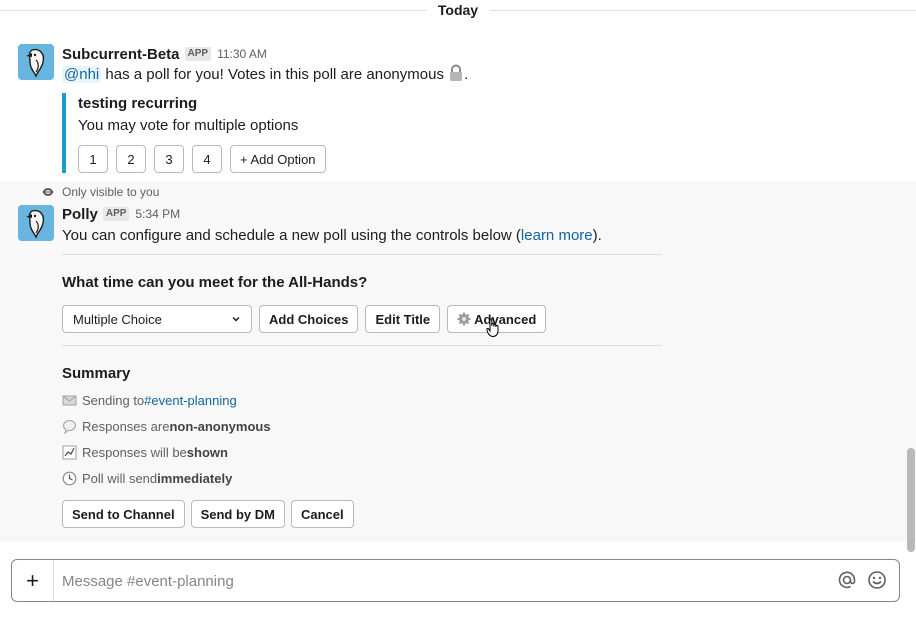 Image resolution: width=916 pixels, height=624 pixels. Describe the element at coordinates (69, 478) in the screenshot. I see `clock-icon` at that location.